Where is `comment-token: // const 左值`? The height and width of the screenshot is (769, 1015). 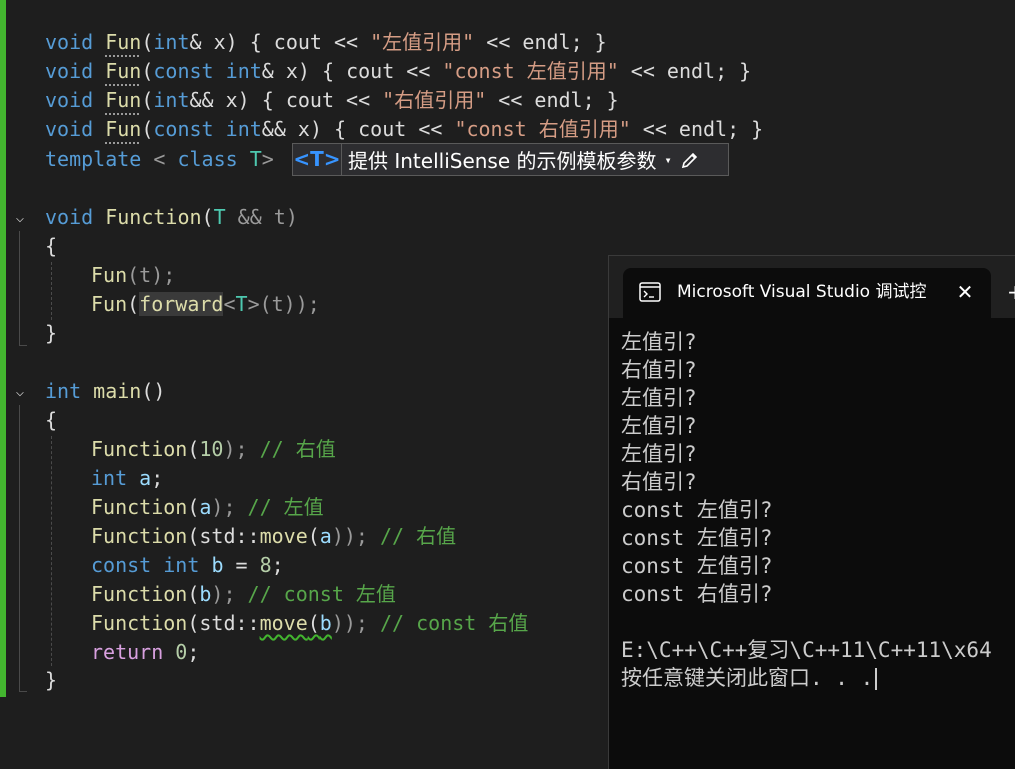 comment-token: // const 左值 is located at coordinates (321, 594).